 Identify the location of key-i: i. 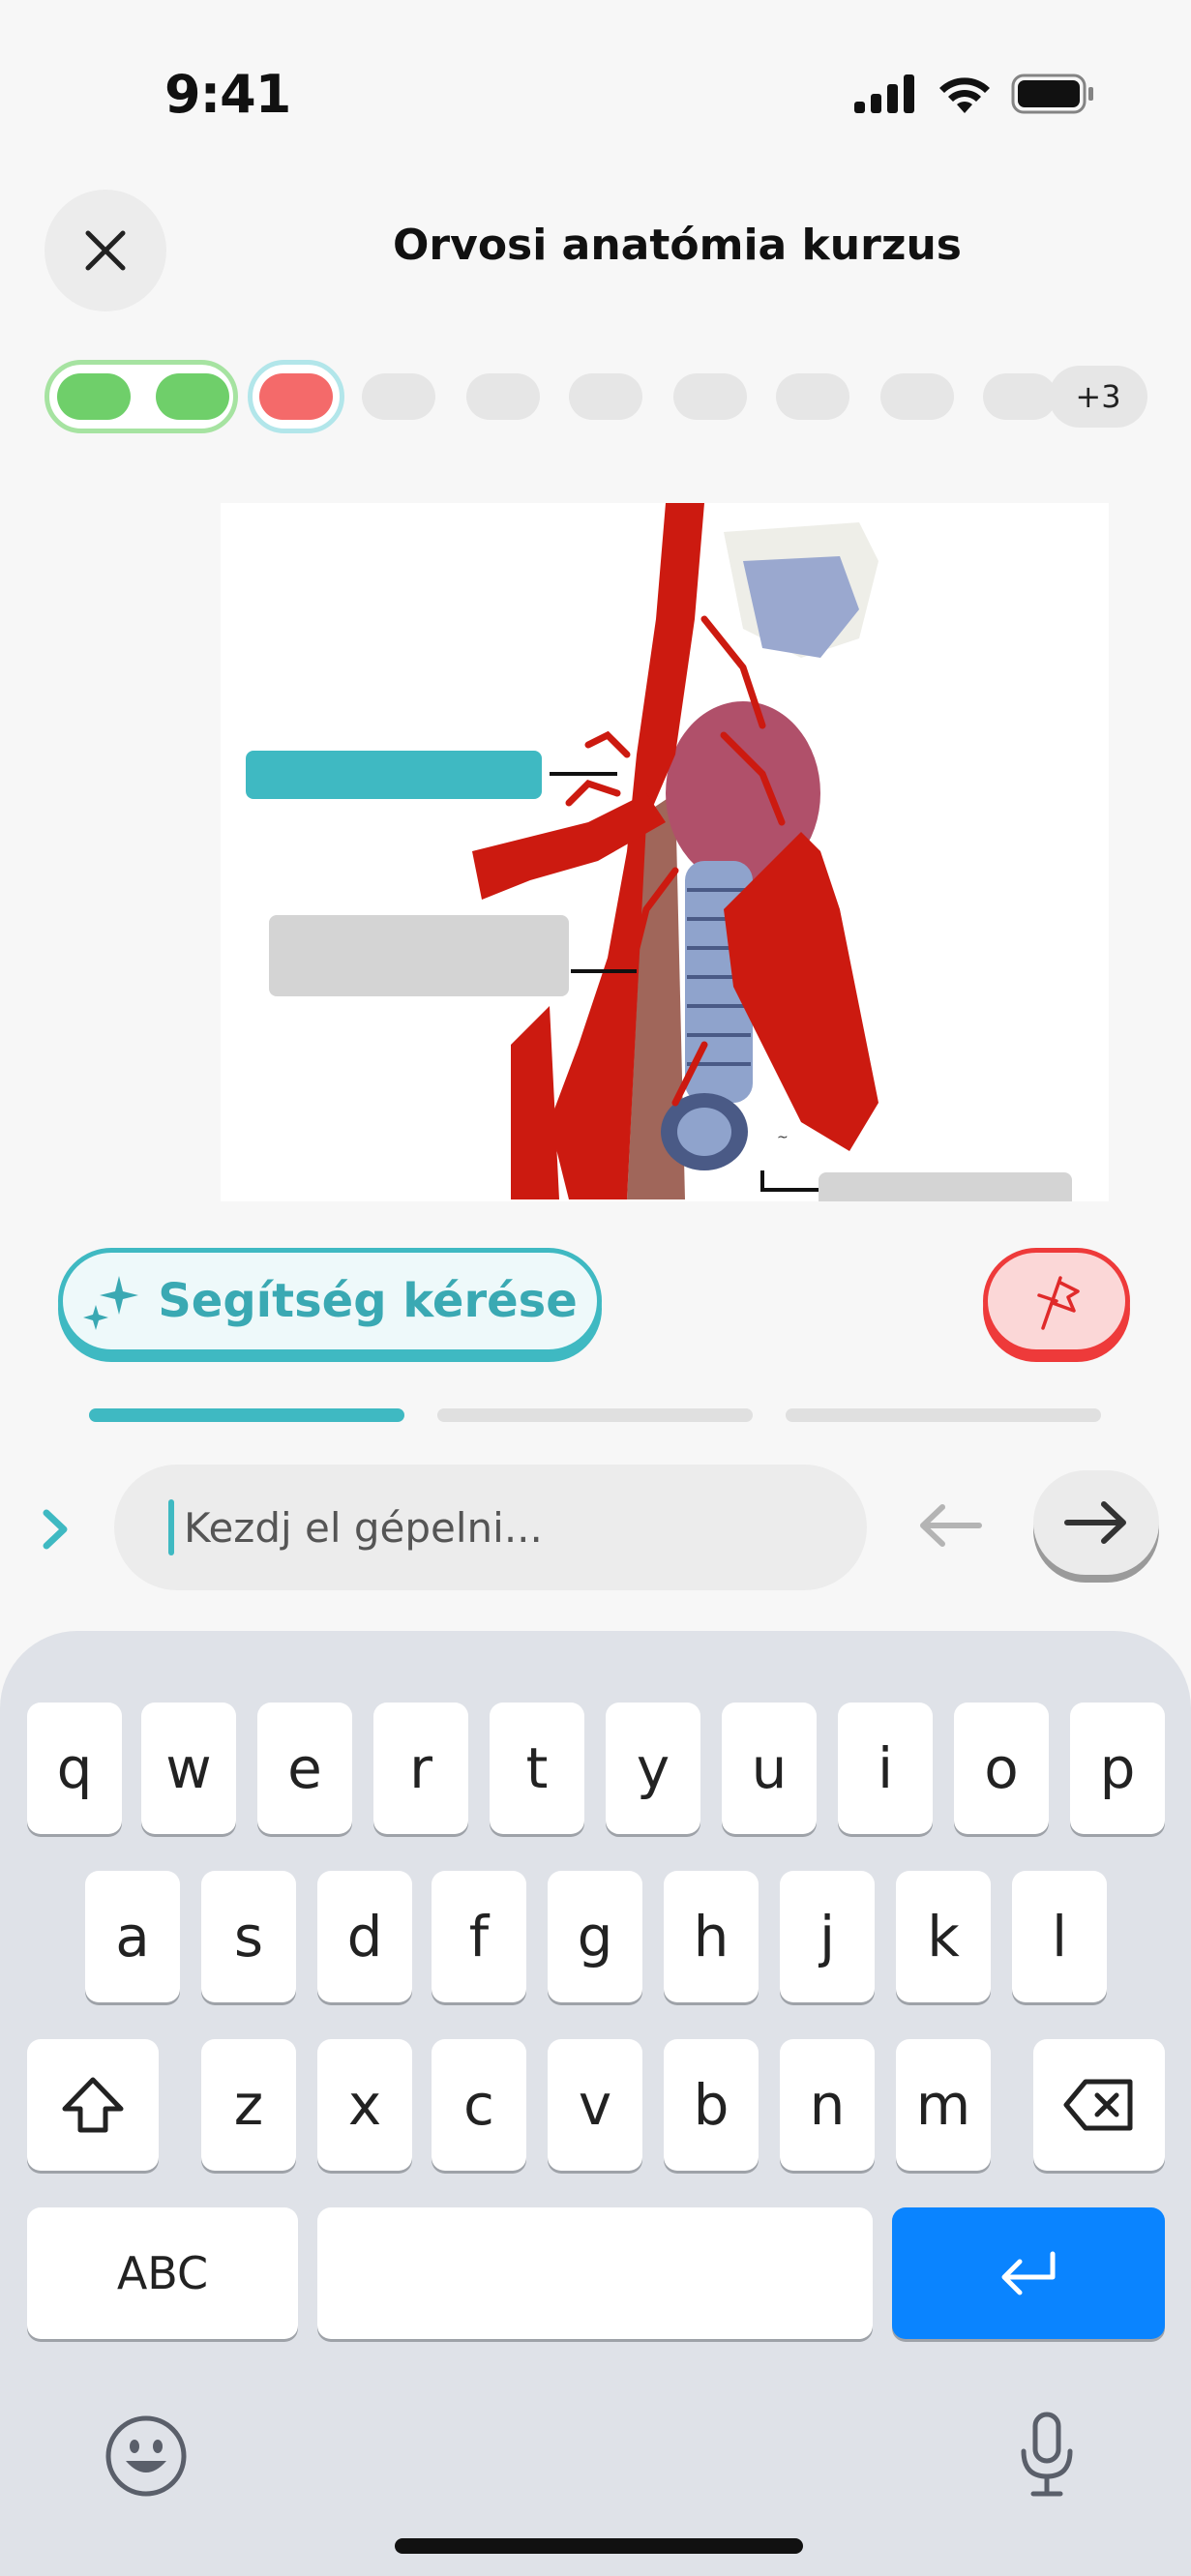
(886, 1768).